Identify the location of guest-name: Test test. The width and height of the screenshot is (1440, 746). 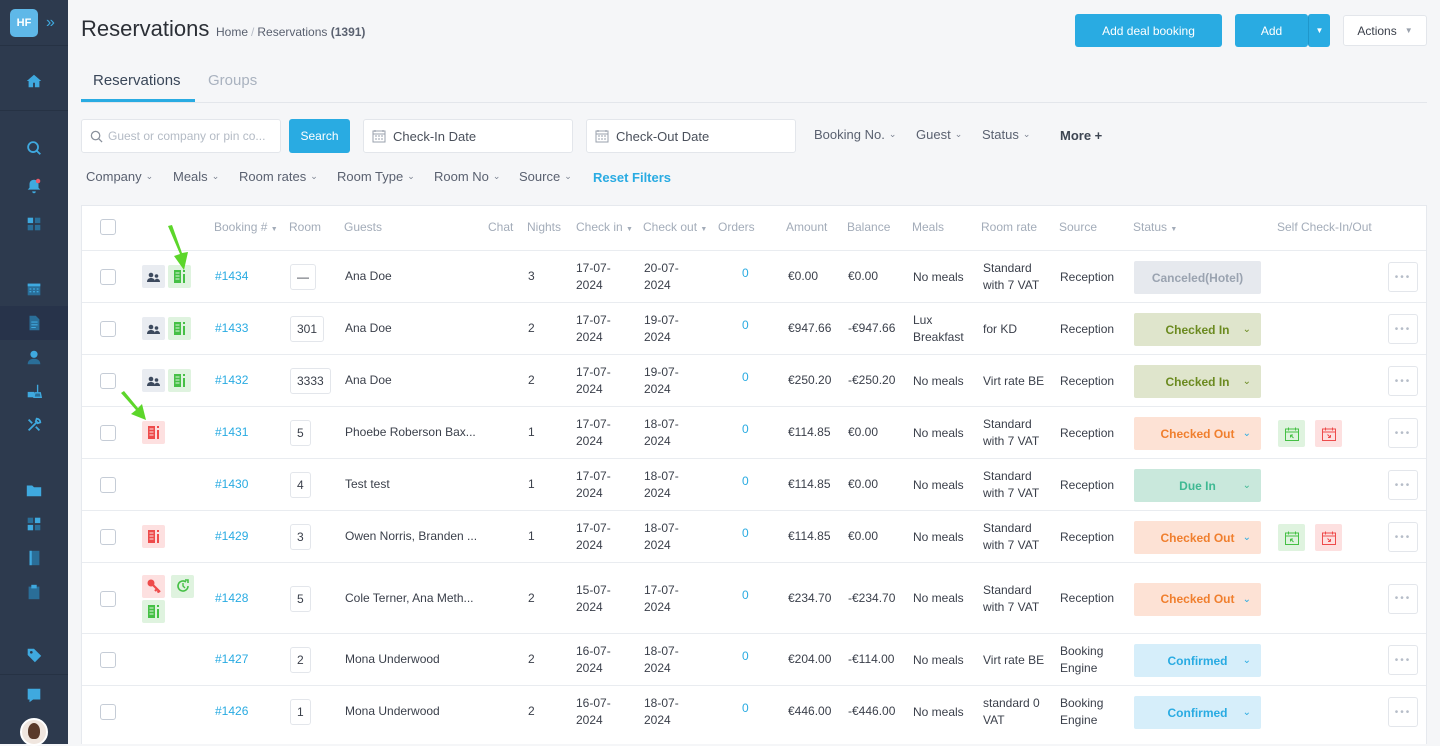
(367, 484).